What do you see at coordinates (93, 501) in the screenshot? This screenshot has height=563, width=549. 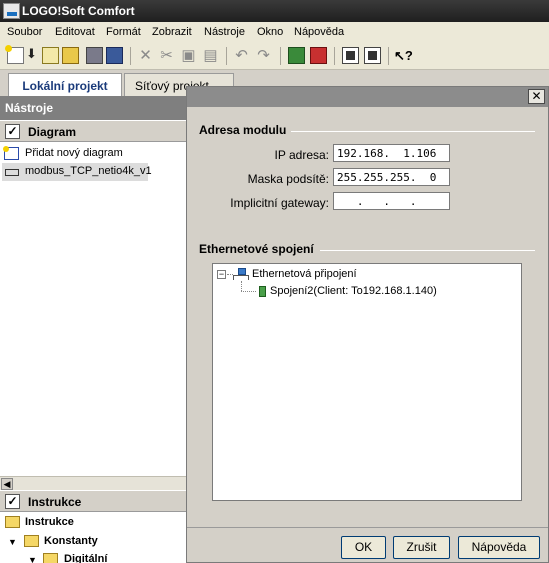 I see `instructions-section-header: ✓ Instrukce` at bounding box center [93, 501].